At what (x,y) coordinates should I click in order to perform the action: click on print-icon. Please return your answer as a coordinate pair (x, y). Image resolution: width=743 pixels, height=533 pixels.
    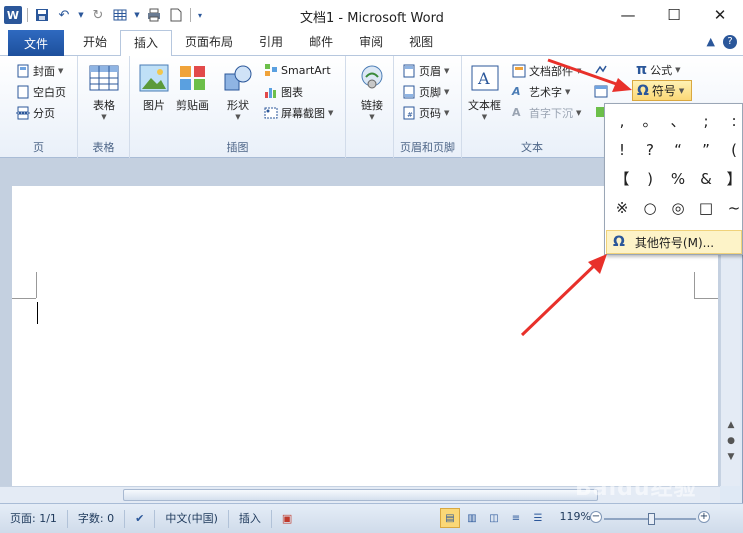
    Looking at the image, I should click on (154, 15).